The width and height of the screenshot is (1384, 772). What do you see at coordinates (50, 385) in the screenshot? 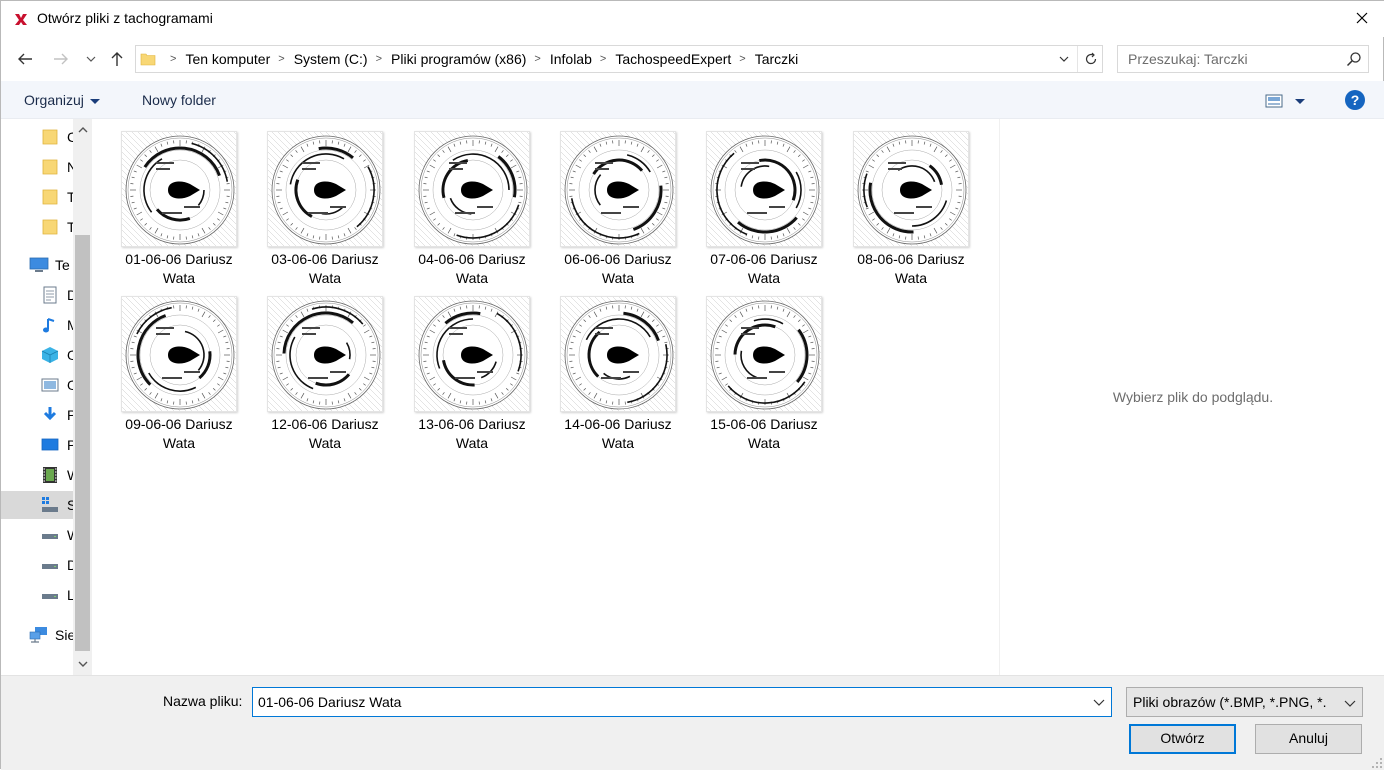
I see `pictures-icon` at bounding box center [50, 385].